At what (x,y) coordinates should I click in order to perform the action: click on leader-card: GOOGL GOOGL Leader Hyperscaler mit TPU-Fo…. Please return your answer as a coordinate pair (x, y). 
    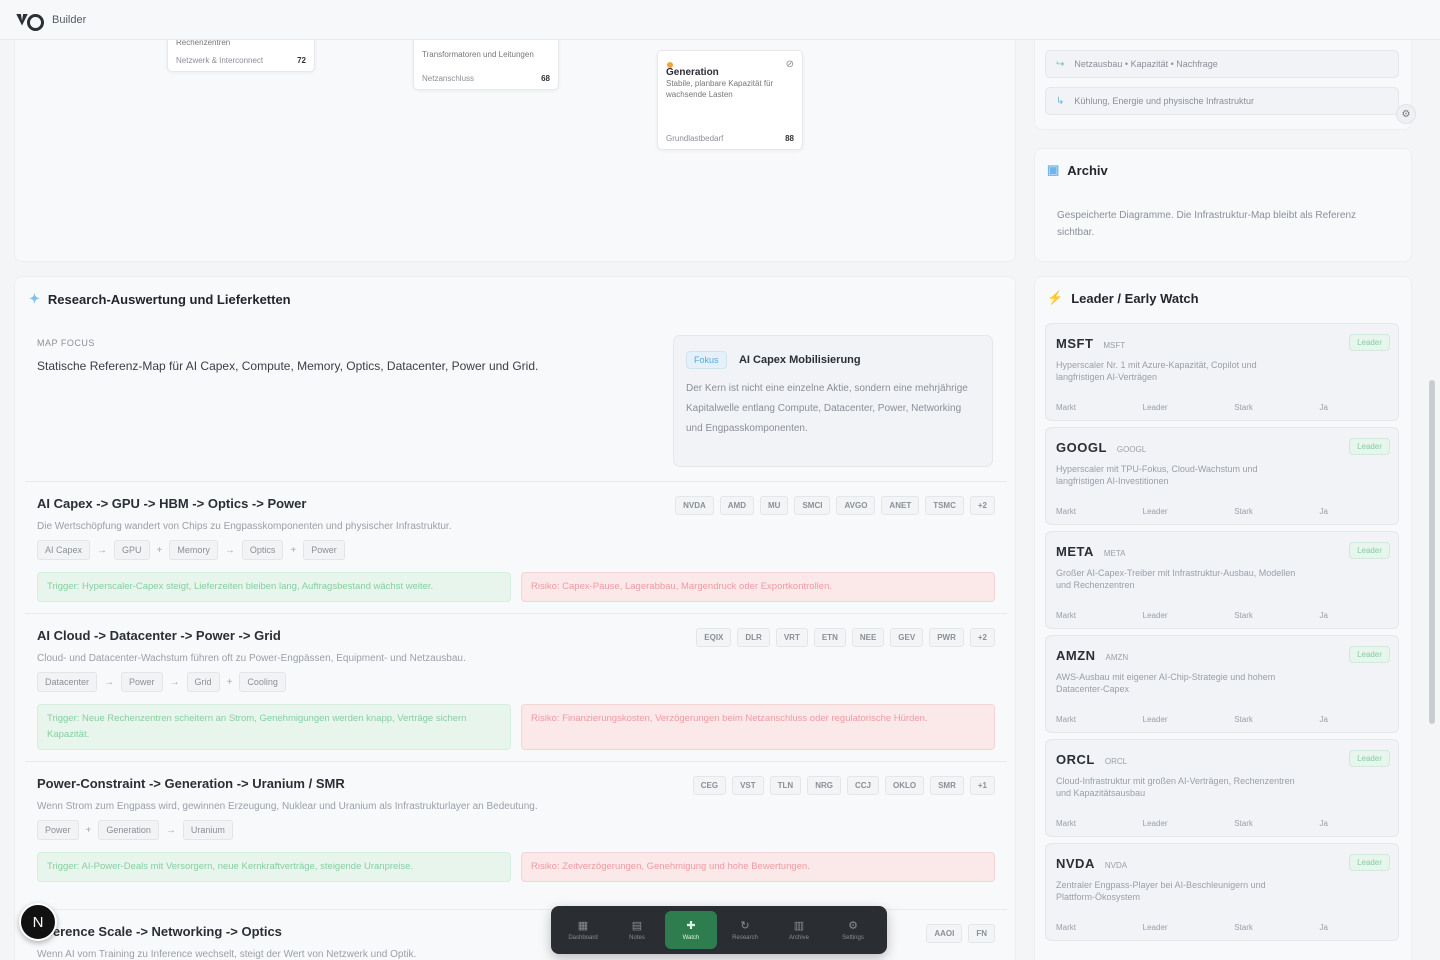
    Looking at the image, I should click on (1222, 476).